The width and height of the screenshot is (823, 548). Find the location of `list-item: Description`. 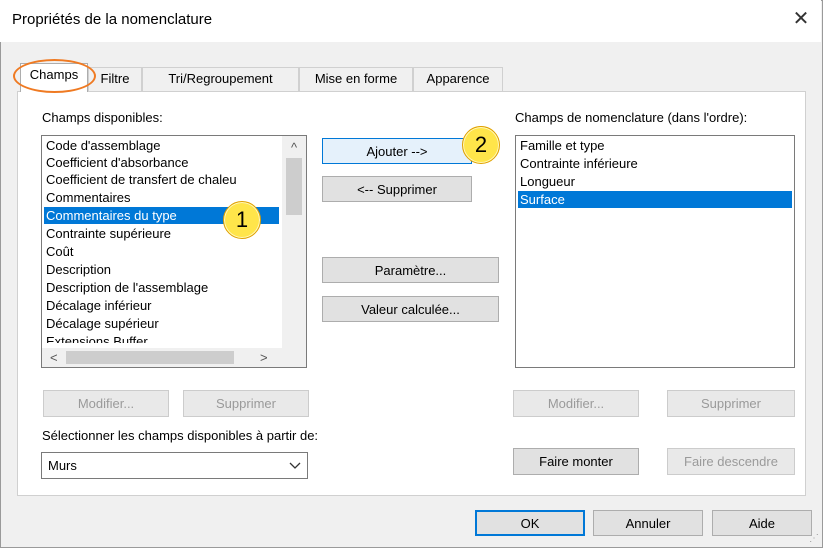

list-item: Description is located at coordinates (77, 269).